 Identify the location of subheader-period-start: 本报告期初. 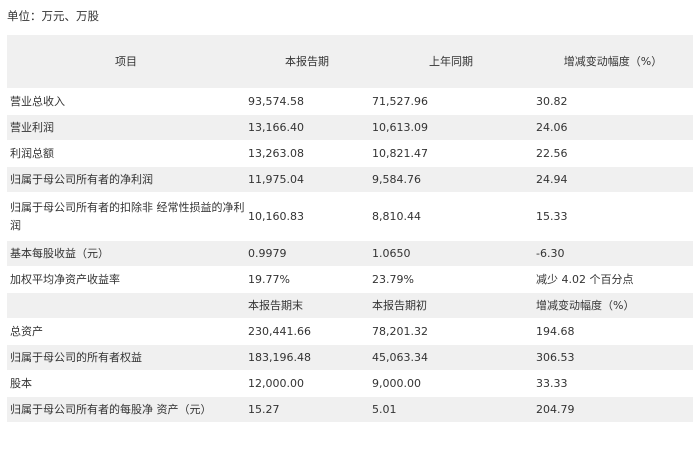
(451, 305).